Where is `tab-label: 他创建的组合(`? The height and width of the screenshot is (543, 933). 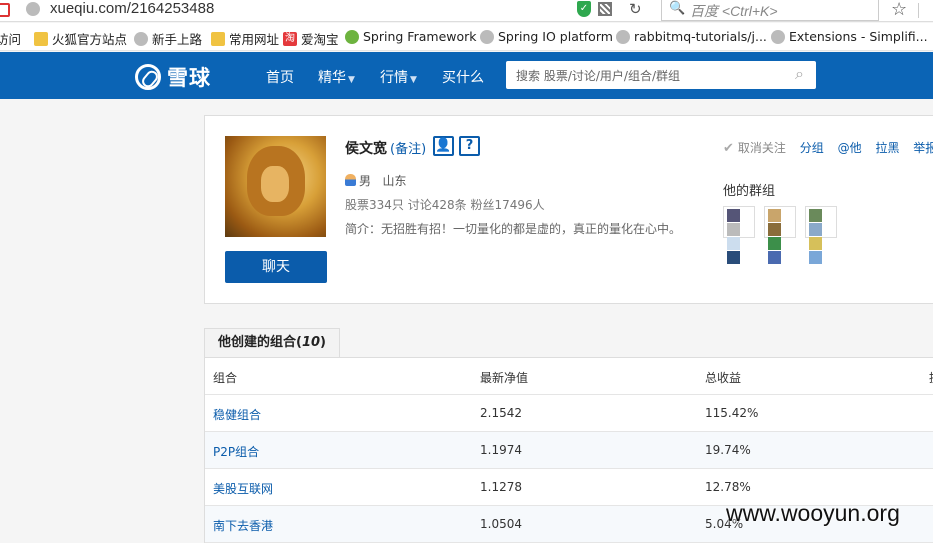
tab-label: 他创建的组合( is located at coordinates (260, 342).